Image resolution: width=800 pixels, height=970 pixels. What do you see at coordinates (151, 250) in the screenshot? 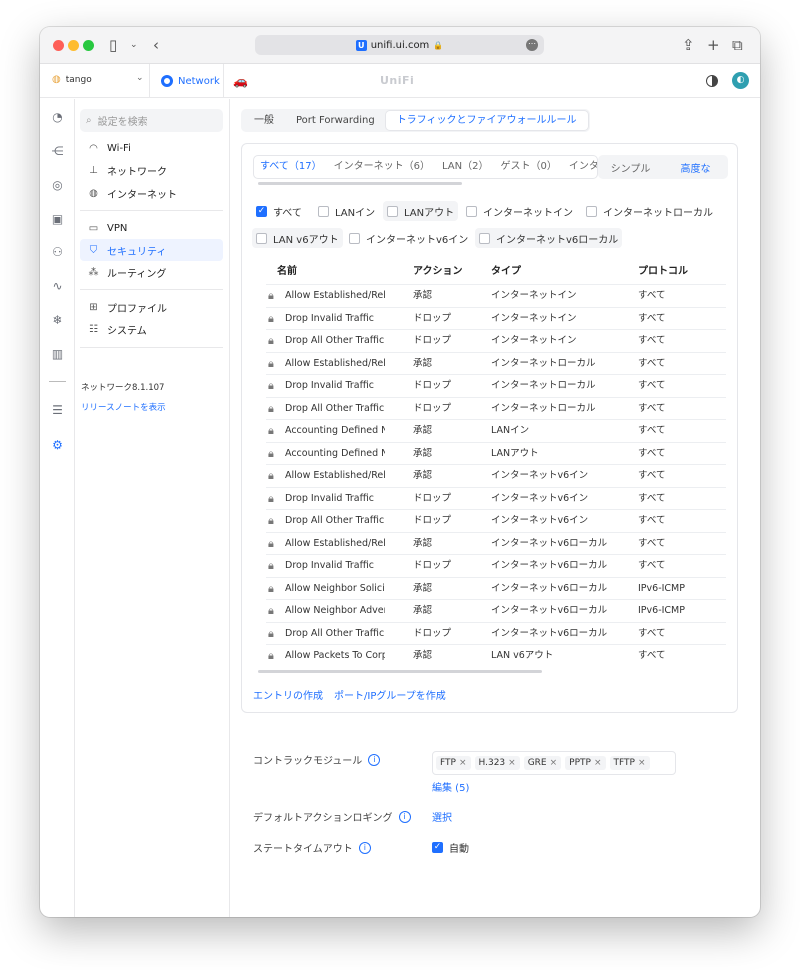
I see `sidebar-item-security: ⛉ セキュリティ` at bounding box center [151, 250].